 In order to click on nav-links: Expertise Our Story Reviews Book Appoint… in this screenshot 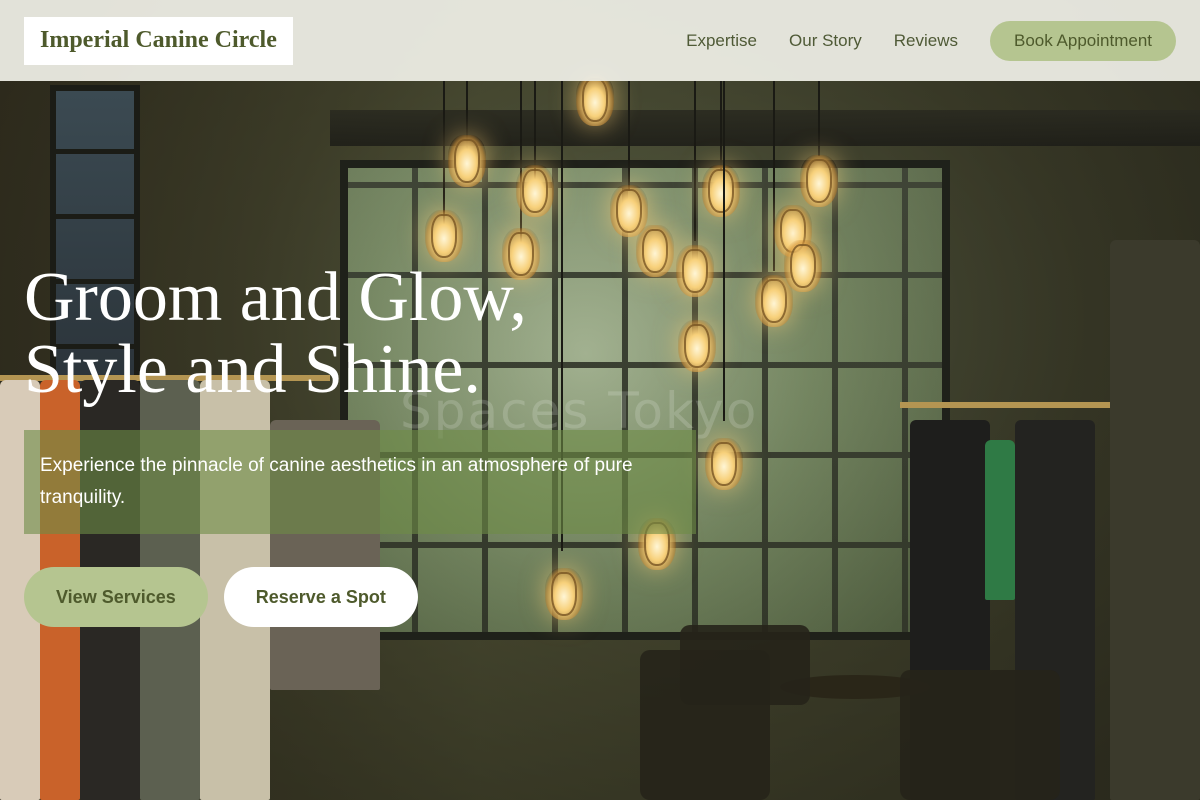, I will do `click(931, 40)`.